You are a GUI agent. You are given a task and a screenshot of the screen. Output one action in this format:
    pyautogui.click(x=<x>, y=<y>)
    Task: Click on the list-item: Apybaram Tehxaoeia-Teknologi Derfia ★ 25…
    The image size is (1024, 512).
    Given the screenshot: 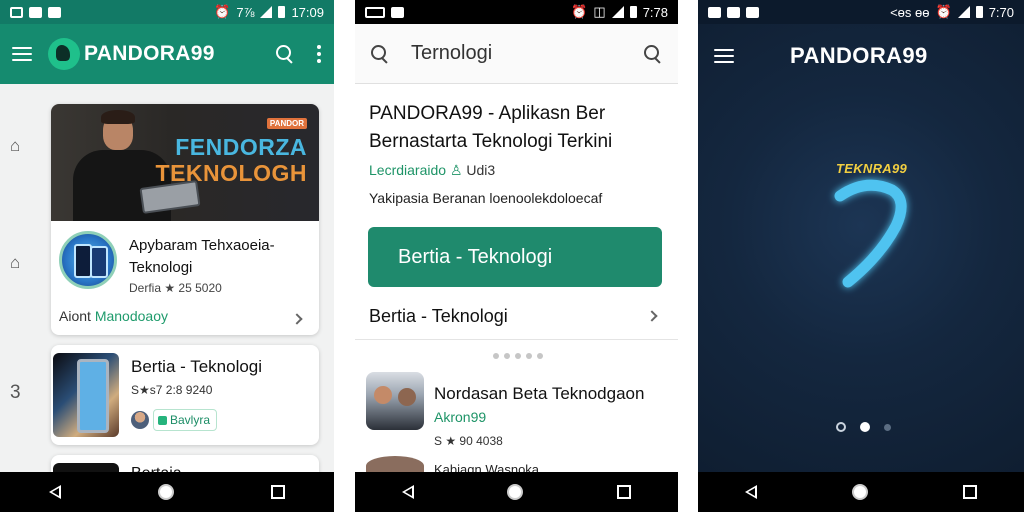 What is the action you would take?
    pyautogui.click(x=185, y=278)
    